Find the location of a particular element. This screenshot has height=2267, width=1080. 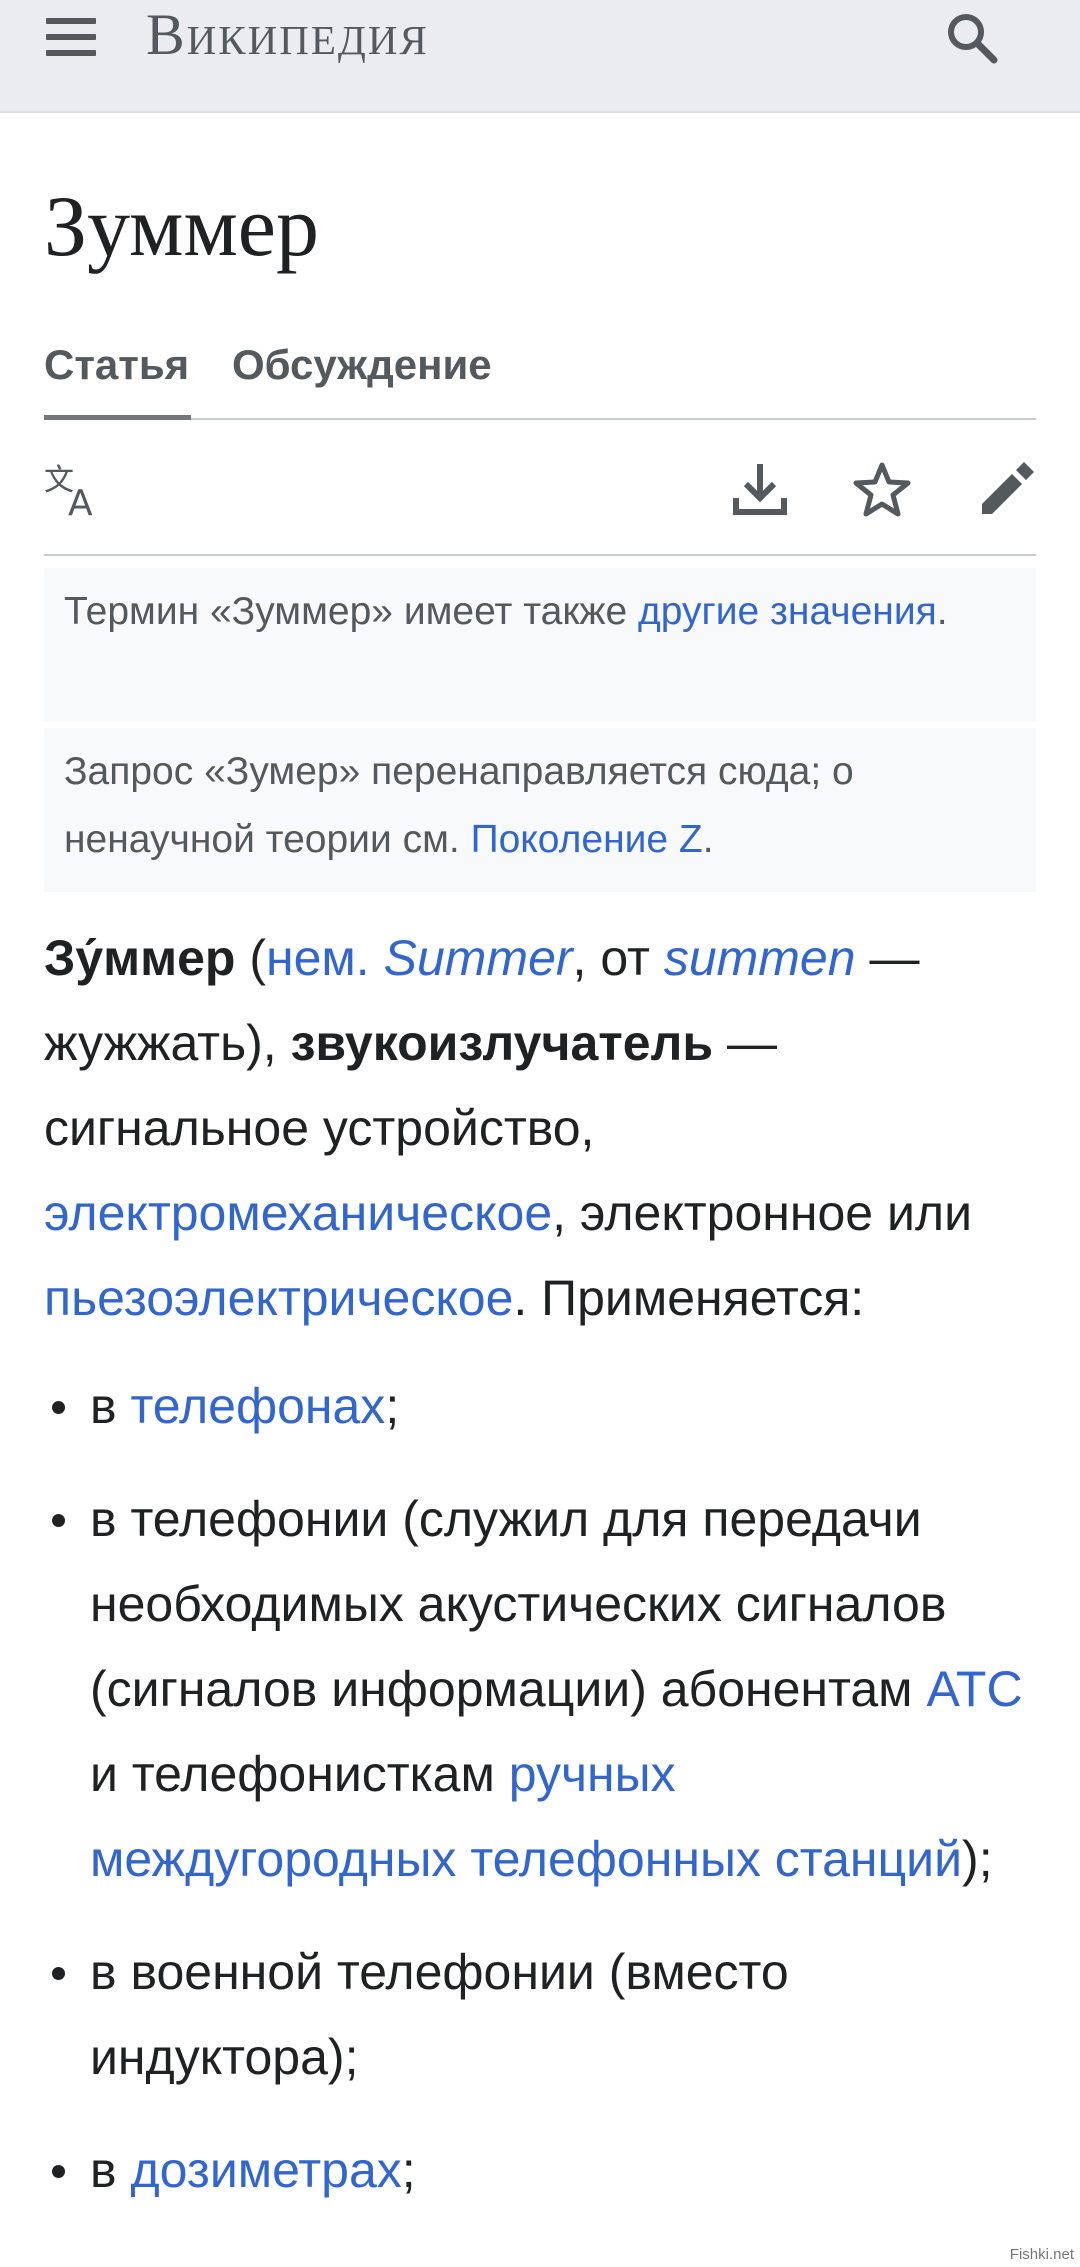

tab-talk: Обсуждение is located at coordinates (362, 365).